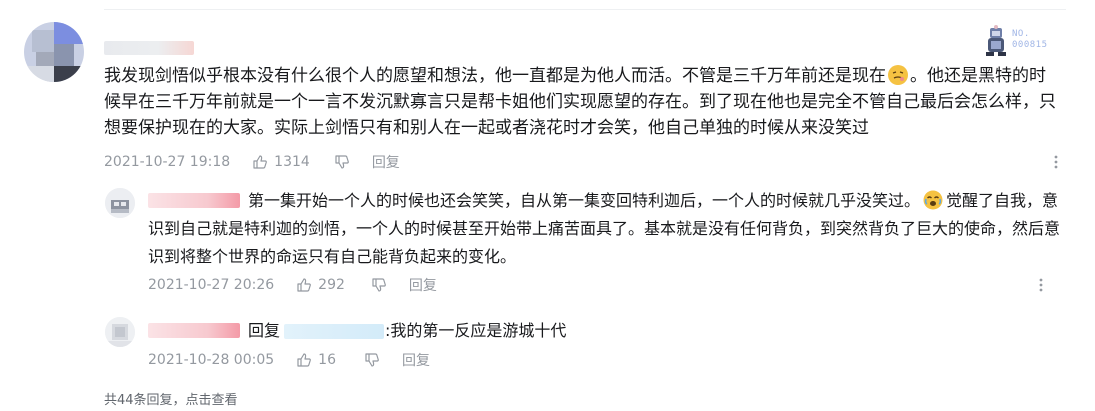 The height and width of the screenshot is (411, 1095). What do you see at coordinates (54, 52) in the screenshot?
I see `avatar` at bounding box center [54, 52].